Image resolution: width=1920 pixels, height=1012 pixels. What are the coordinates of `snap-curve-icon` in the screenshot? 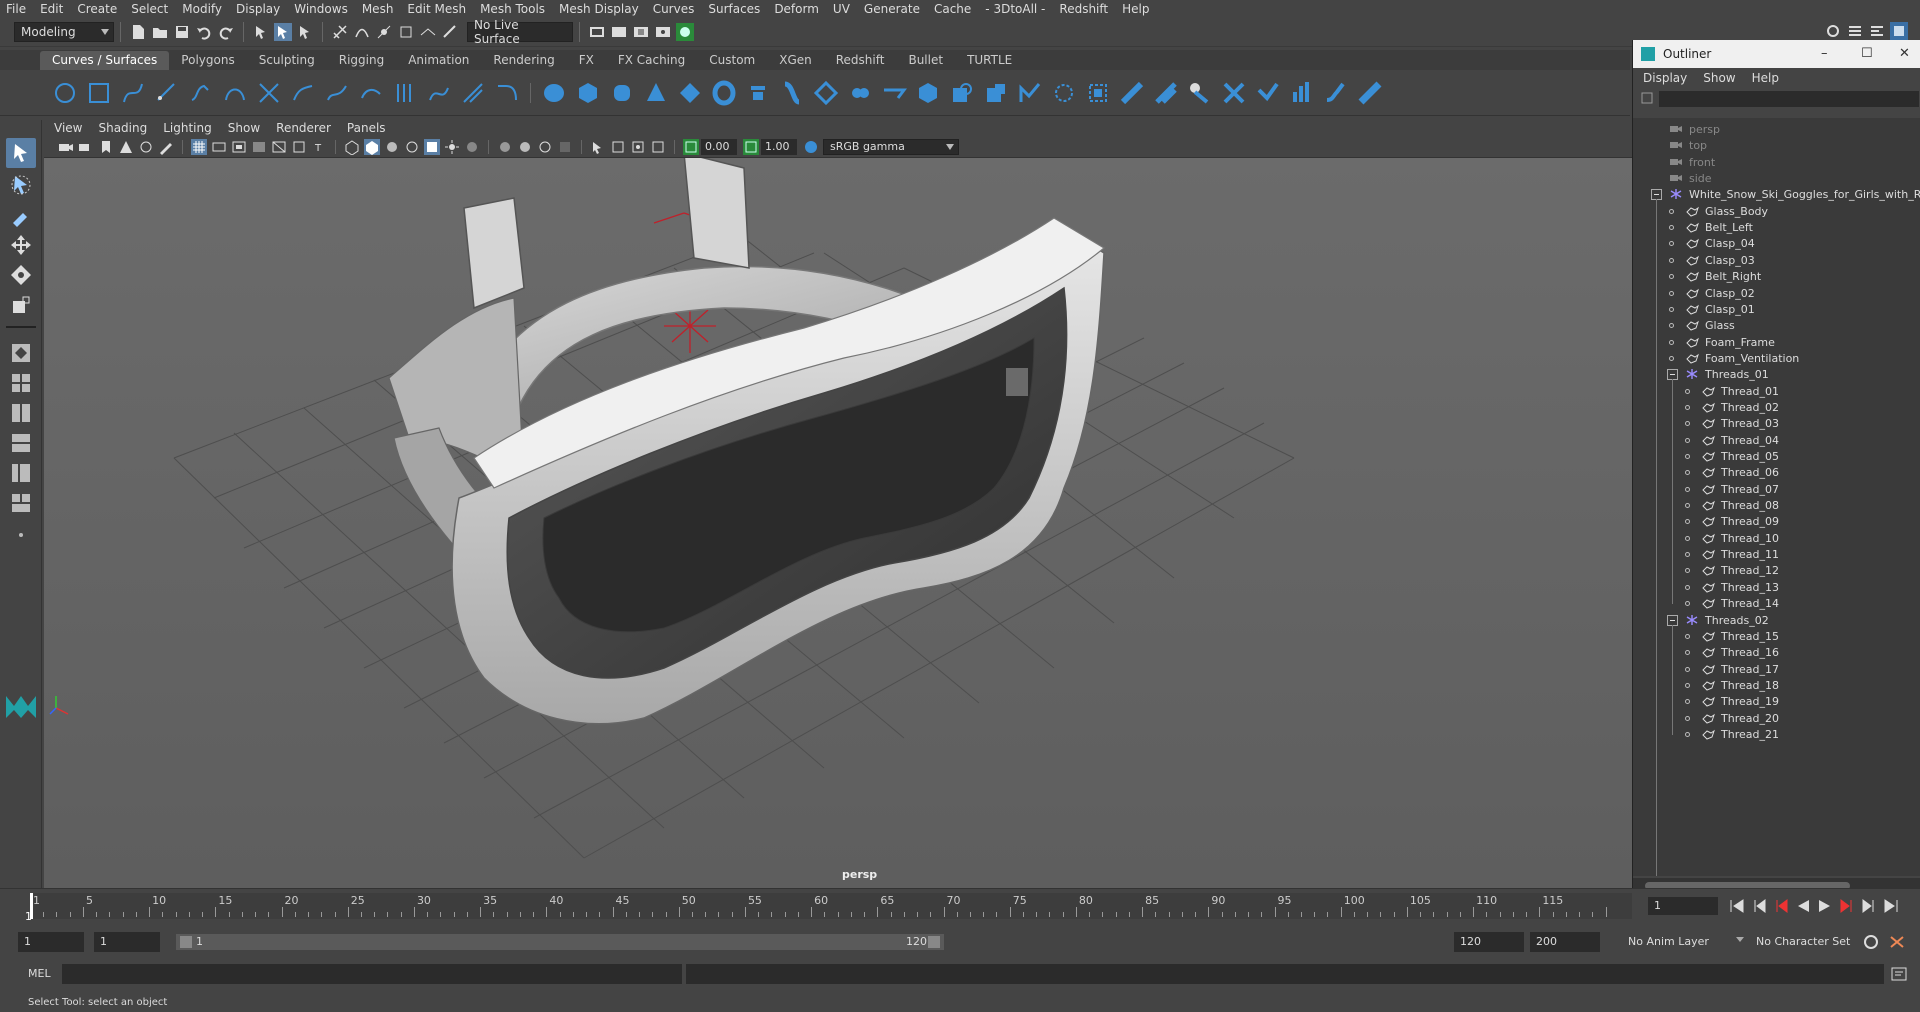 It's located at (362, 32).